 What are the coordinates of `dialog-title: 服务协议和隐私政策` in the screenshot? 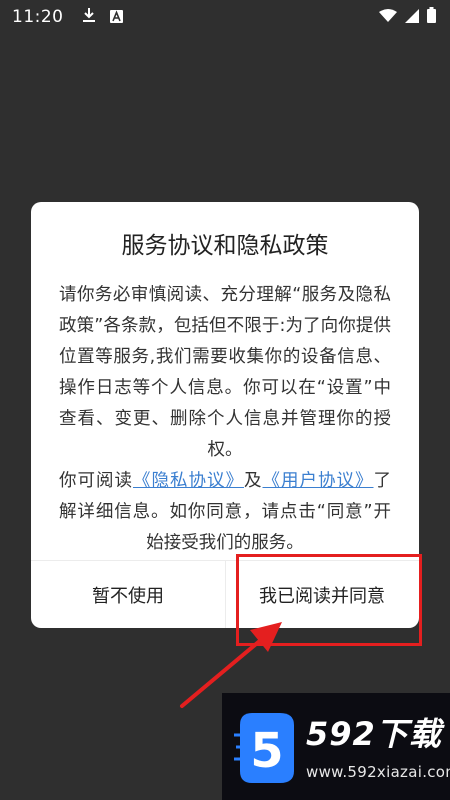 It's located at (225, 246).